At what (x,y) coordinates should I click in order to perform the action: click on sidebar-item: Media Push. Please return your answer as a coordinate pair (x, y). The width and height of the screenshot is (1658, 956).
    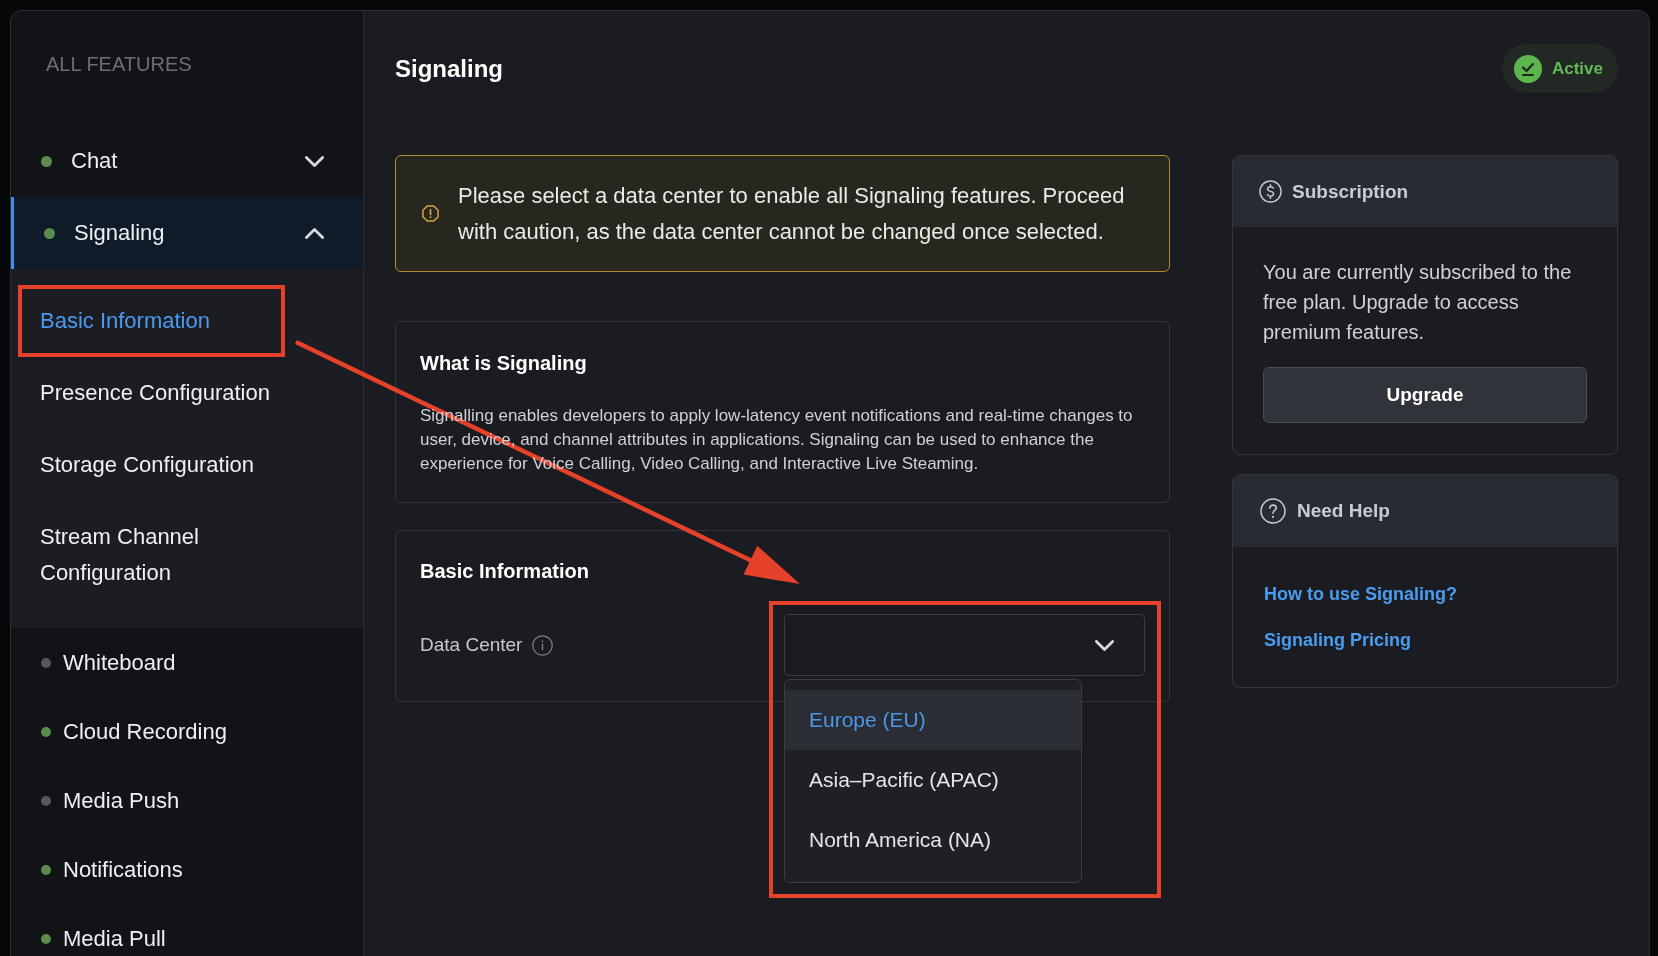
    Looking at the image, I should click on (187, 800).